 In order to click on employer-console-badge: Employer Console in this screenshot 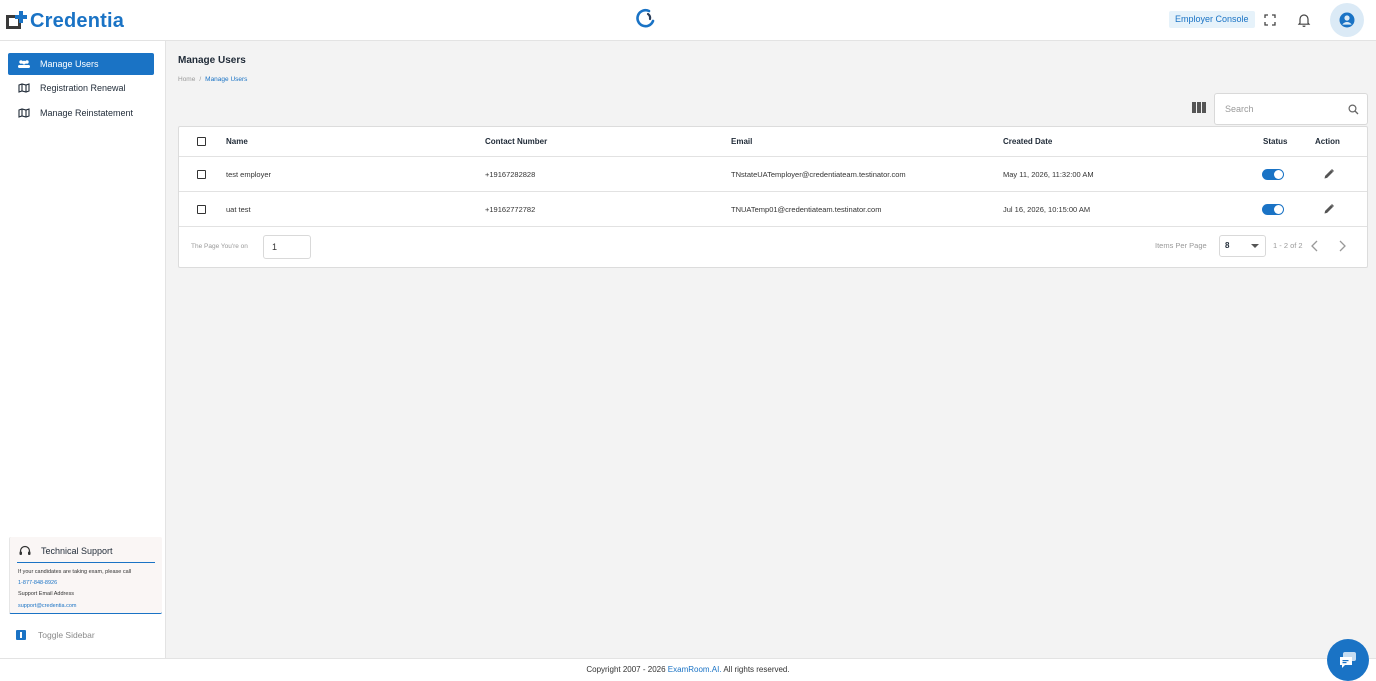, I will do `click(1212, 19)`.